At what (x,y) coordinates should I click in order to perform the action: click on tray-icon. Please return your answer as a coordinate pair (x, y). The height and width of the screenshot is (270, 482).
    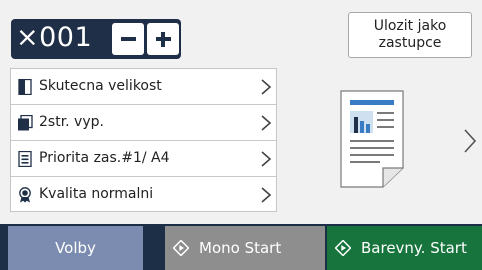
    Looking at the image, I should click on (25, 159).